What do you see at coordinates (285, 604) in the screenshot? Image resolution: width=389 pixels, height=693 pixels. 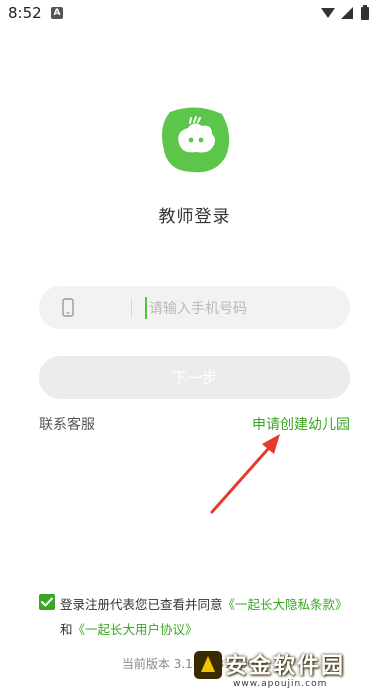 I see `privacy-policy-link: 《一起长大隐私条款》` at bounding box center [285, 604].